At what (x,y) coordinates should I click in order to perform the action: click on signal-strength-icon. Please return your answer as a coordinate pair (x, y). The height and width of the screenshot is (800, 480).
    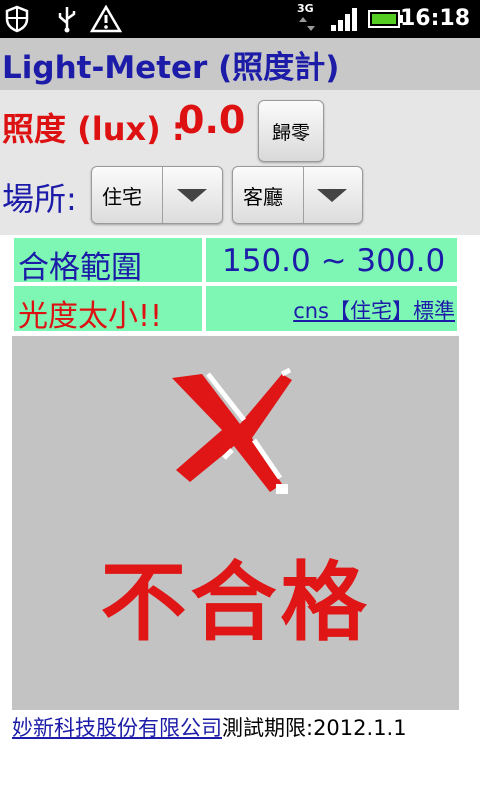
    Looking at the image, I should click on (345, 21).